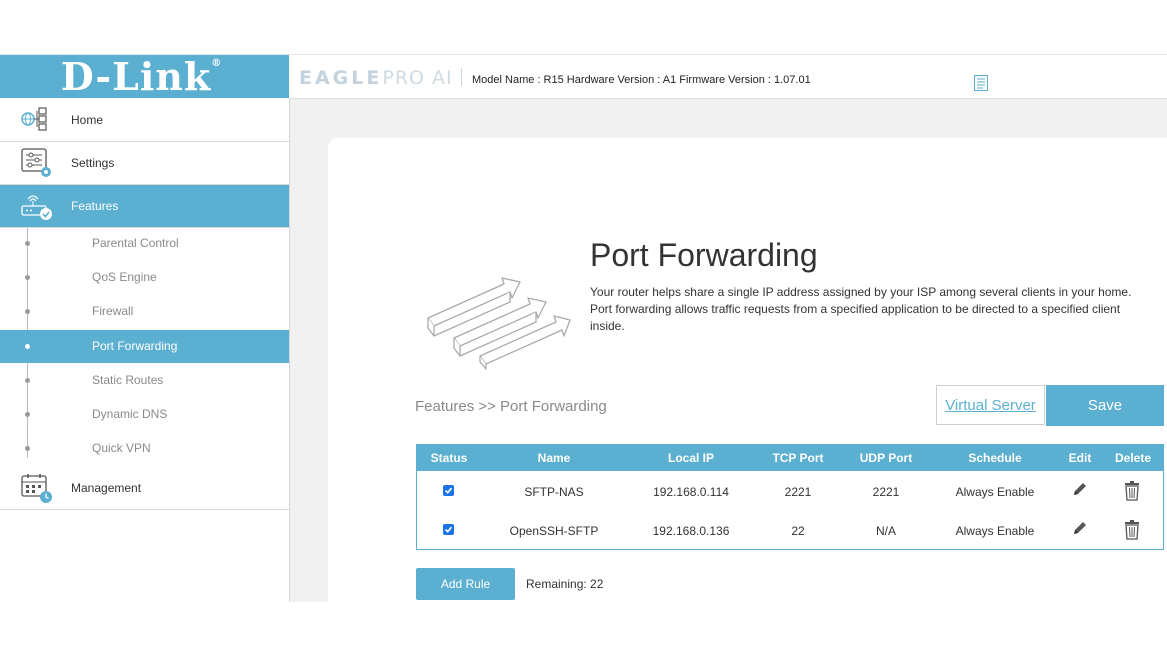  What do you see at coordinates (1105, 405) in the screenshot?
I see `save-button: Save` at bounding box center [1105, 405].